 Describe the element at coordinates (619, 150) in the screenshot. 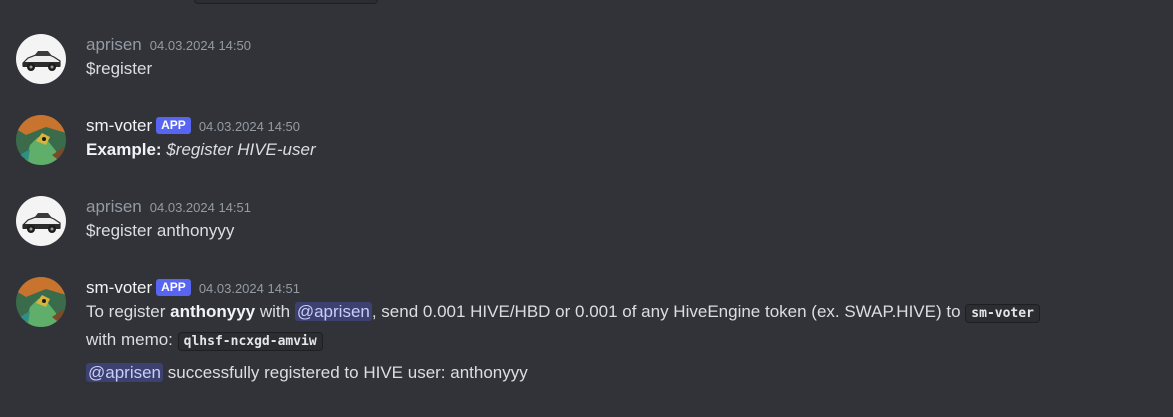

I see `message-text: Example: $register HIVE-user` at that location.